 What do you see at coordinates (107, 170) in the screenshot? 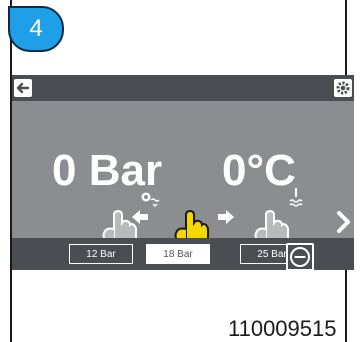
I see `pressure-reading: 0 Bar` at bounding box center [107, 170].